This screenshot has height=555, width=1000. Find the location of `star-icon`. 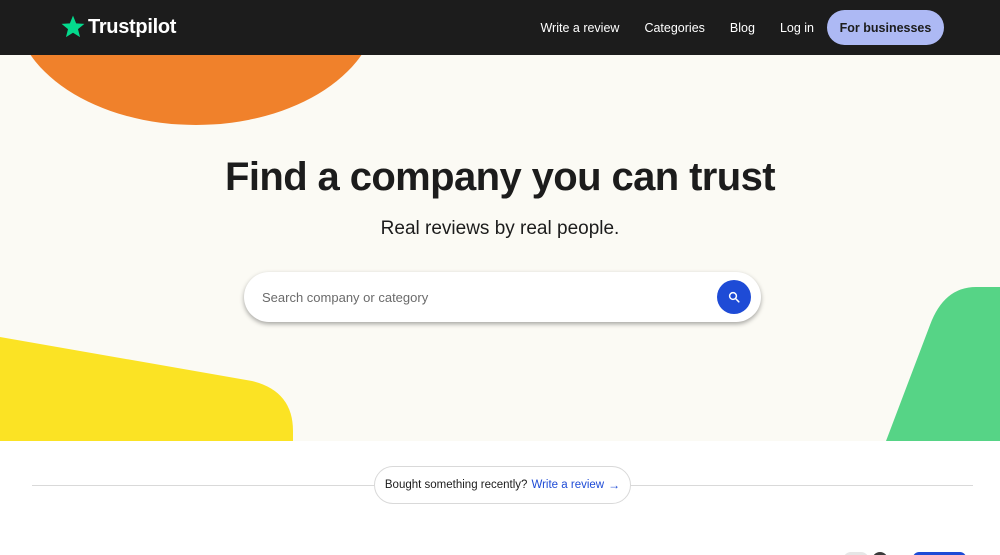

star-icon is located at coordinates (73, 27).